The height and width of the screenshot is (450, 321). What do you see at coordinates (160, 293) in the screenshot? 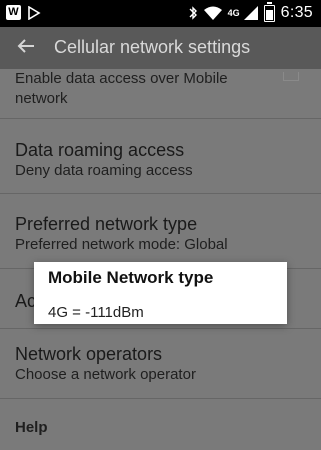
I see `mobile-network-type-dialog: Mobile Network type 4G = -111dBm` at bounding box center [160, 293].